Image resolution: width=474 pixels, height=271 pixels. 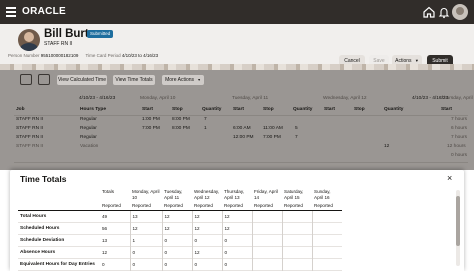 I want to click on row-2-tue-qty: 5, so click(x=296, y=128).